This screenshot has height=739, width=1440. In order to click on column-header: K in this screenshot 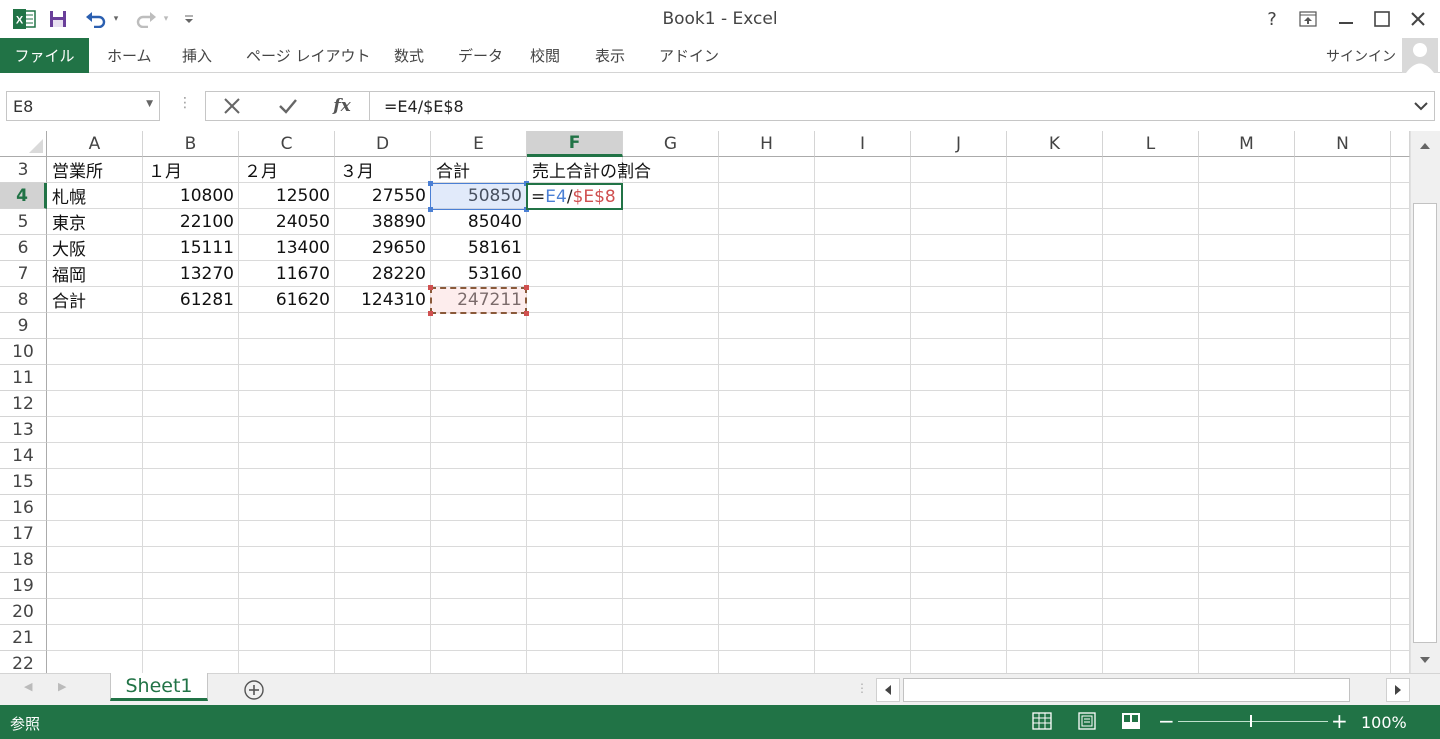, I will do `click(1055, 144)`.